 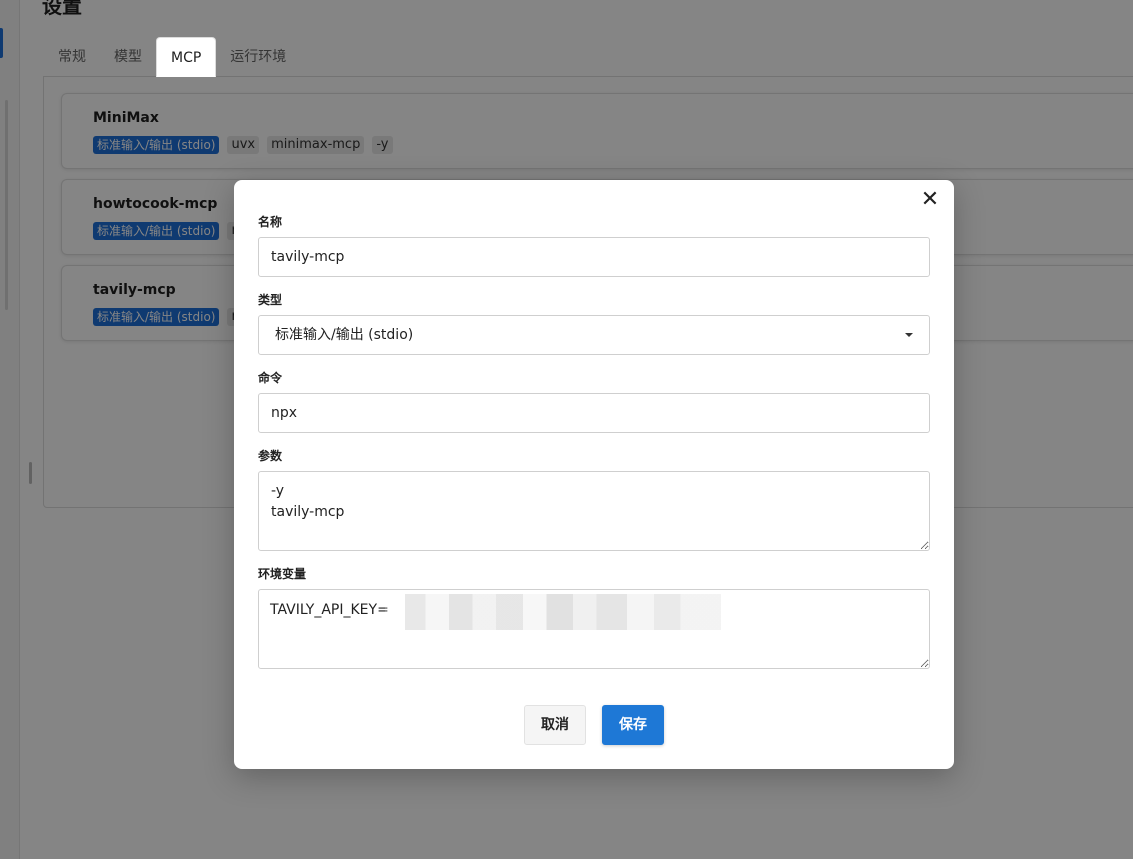 I want to click on type-label: 类型, so click(x=270, y=300).